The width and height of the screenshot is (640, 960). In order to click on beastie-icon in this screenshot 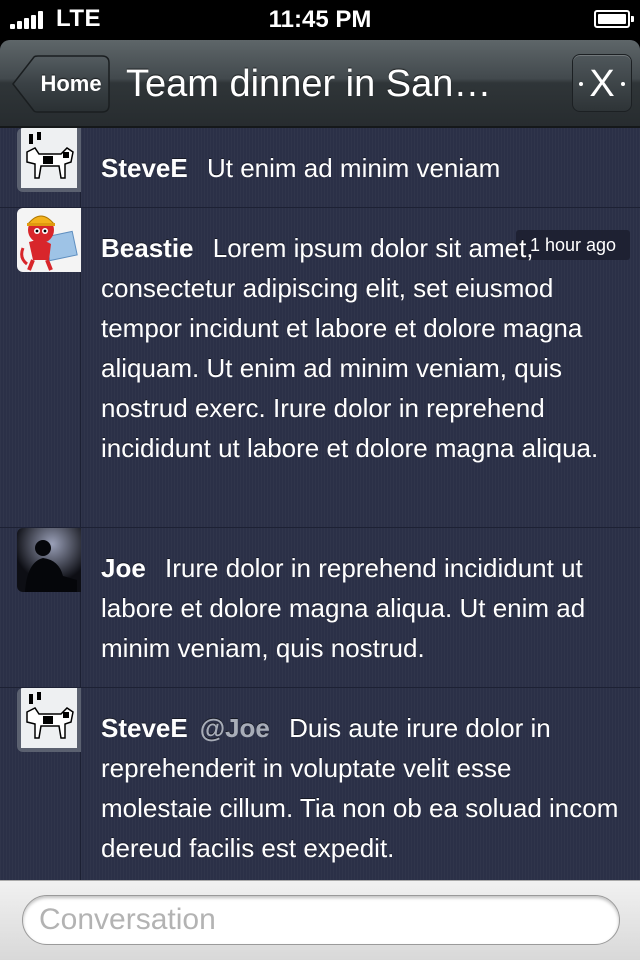, I will do `click(49, 240)`.